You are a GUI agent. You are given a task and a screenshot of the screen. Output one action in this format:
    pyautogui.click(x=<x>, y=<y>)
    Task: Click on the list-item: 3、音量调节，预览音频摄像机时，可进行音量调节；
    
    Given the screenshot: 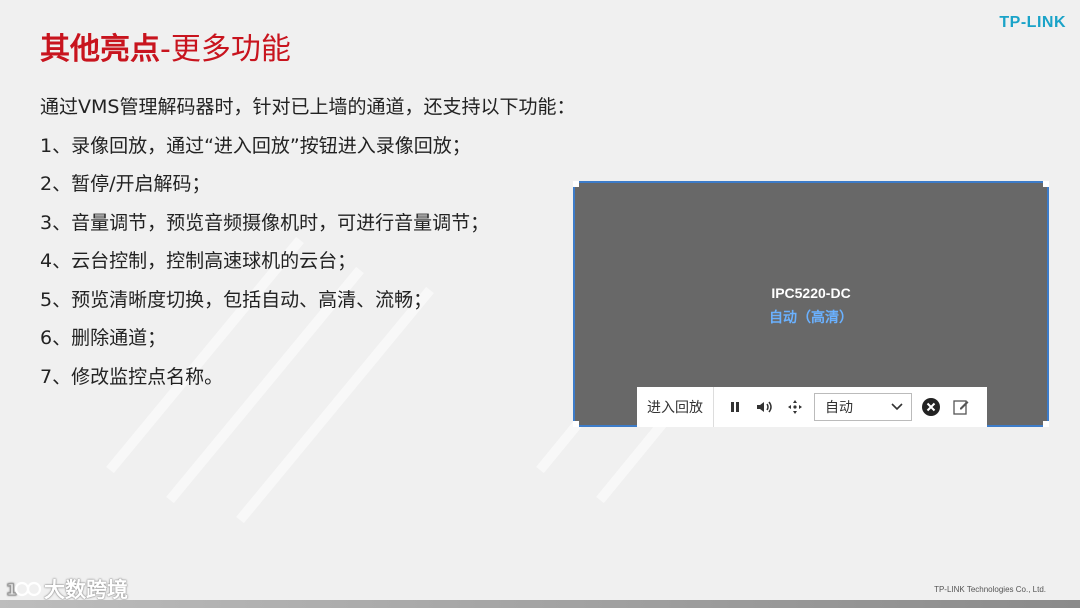 What is the action you would take?
    pyautogui.click(x=265, y=222)
    